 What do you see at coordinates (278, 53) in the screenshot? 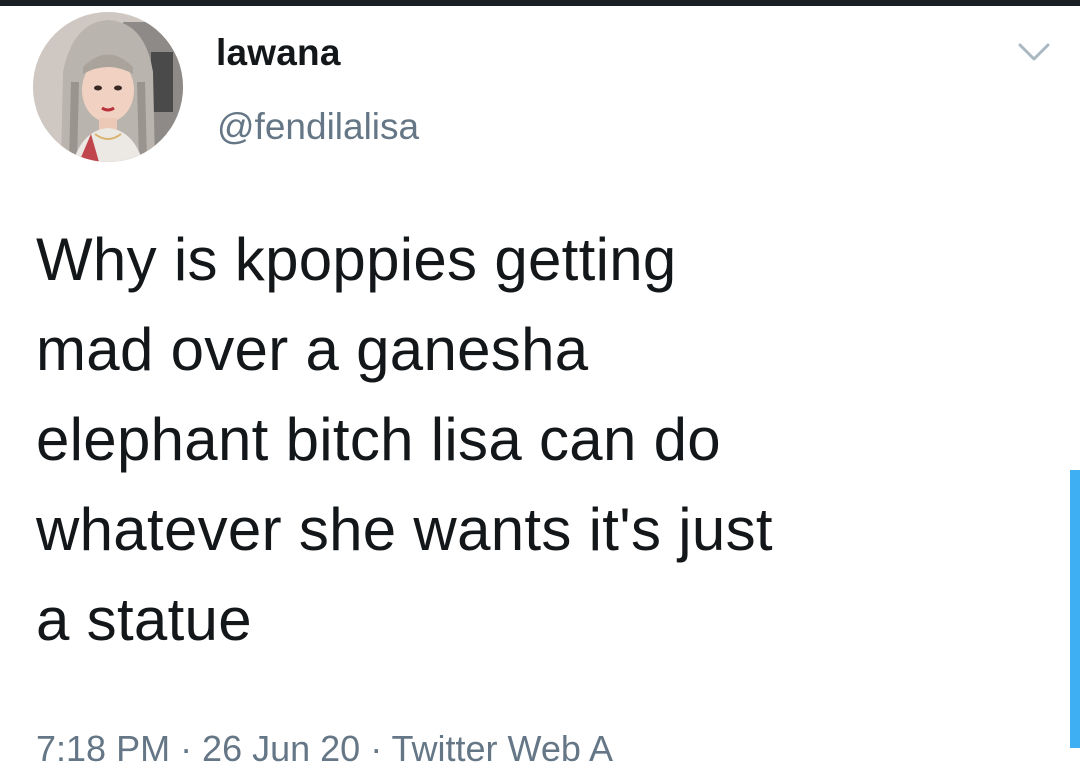
I see `display-name: lawana` at bounding box center [278, 53].